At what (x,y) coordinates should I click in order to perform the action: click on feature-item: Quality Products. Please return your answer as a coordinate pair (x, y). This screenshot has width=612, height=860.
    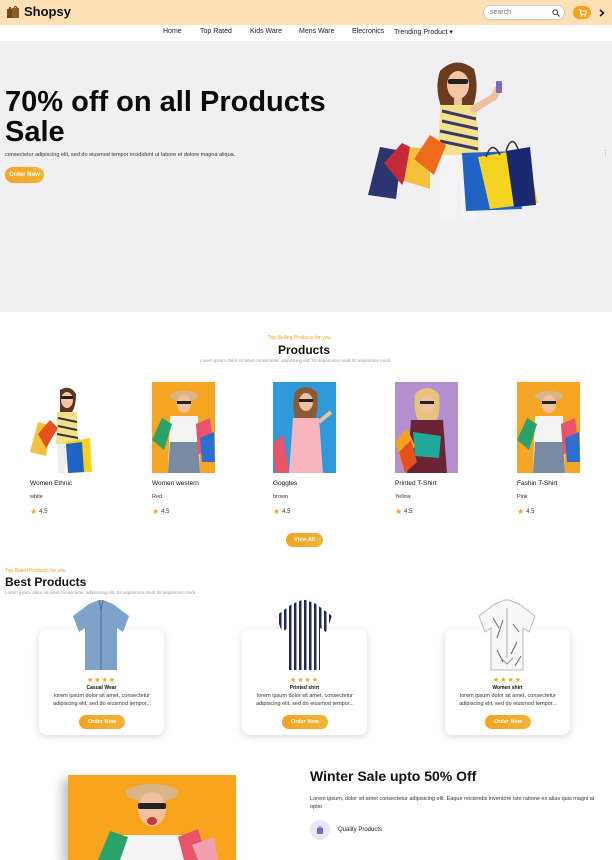
    Looking at the image, I should click on (346, 830).